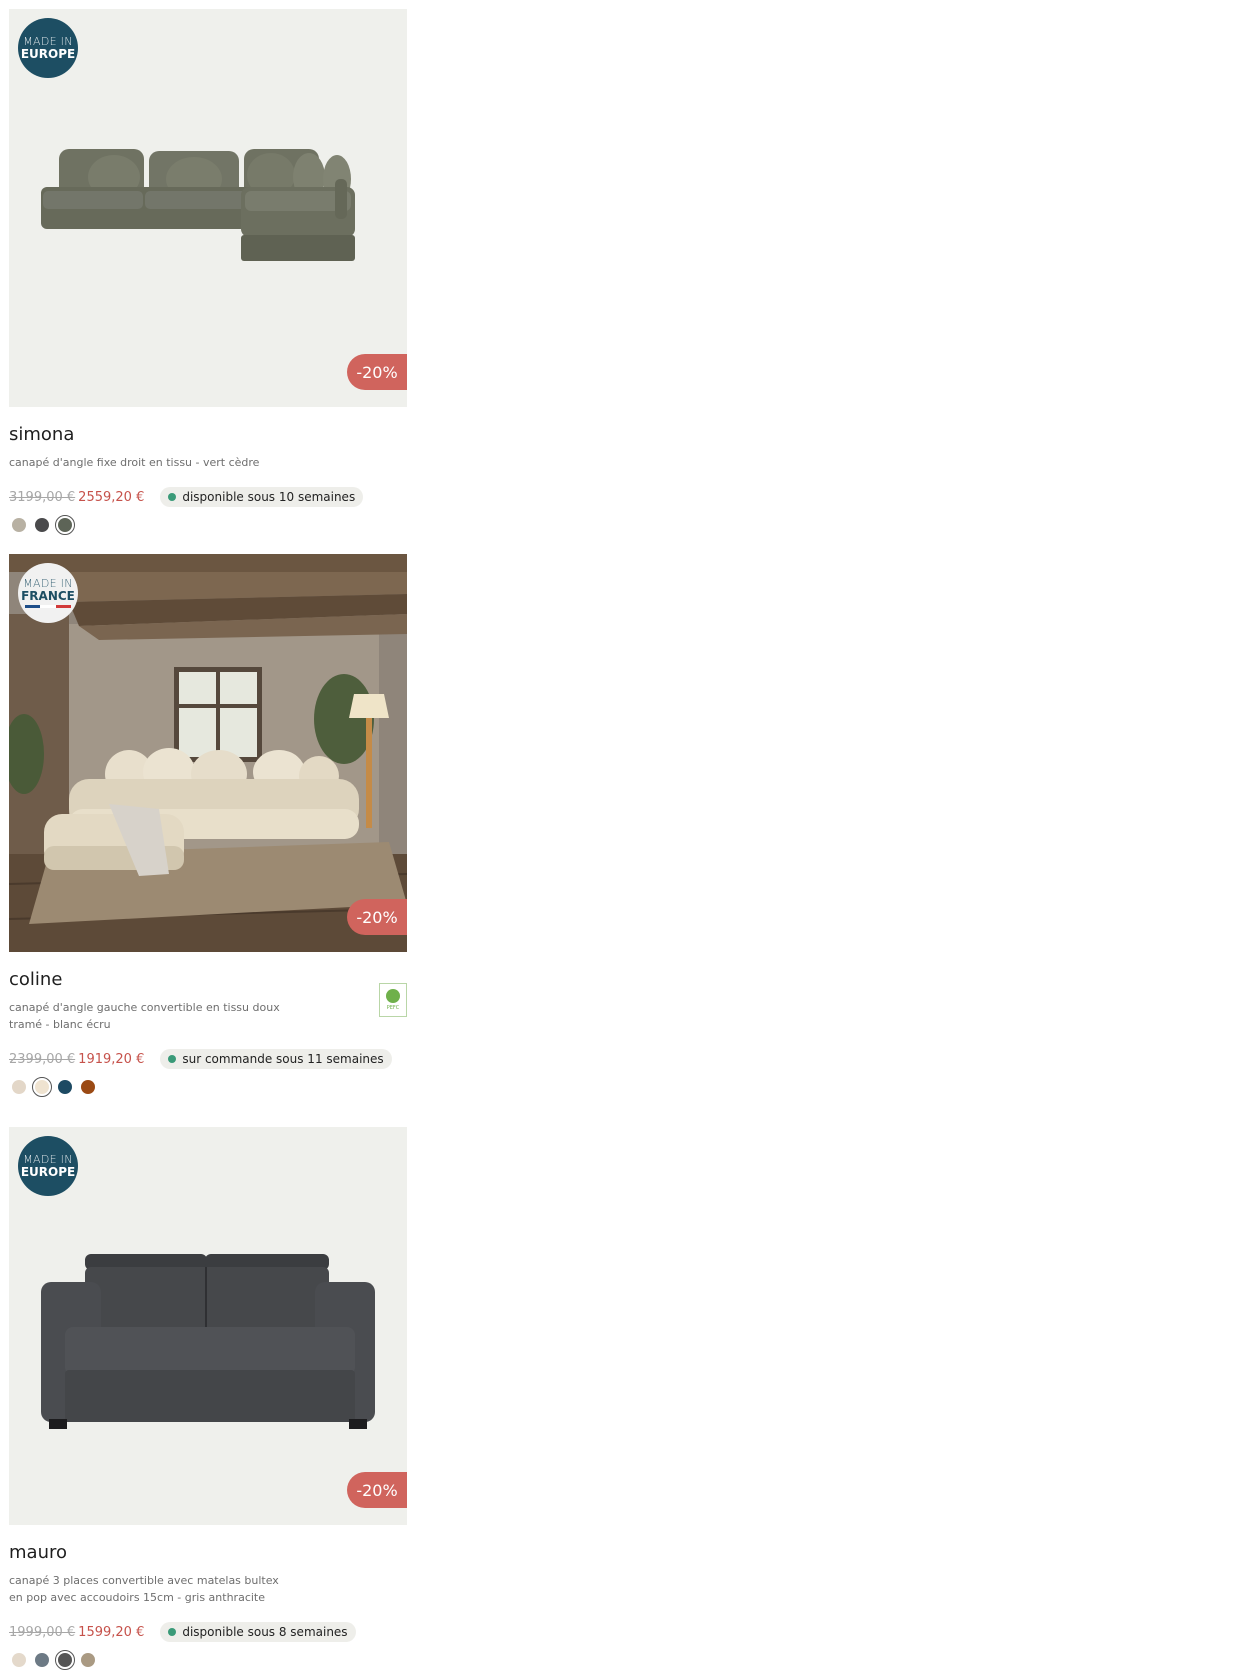 This screenshot has width=1250, height=1670. I want to click on old-price: 3199,00 €, so click(42, 497).